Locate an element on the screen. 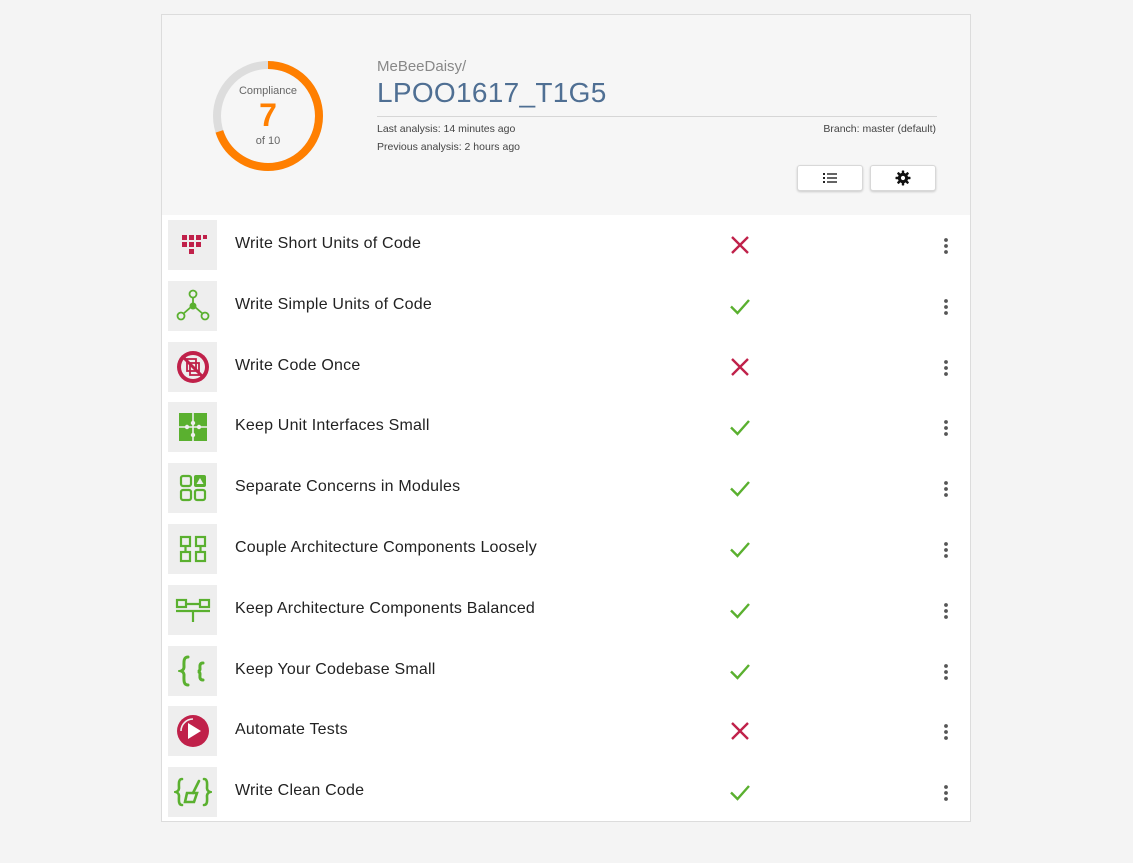 The width and height of the screenshot is (1133, 863). play-icon is located at coordinates (192, 731).